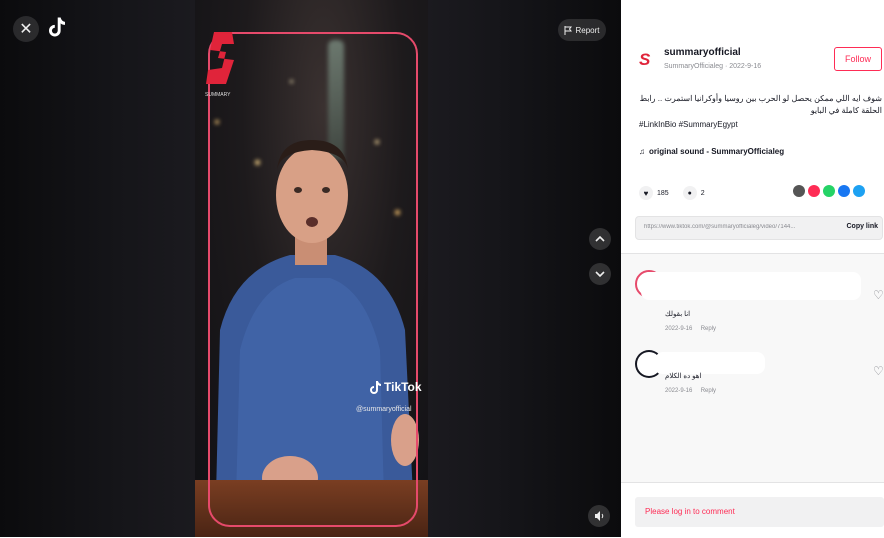 This screenshot has width=884, height=538. I want to click on logo-caption: SUMMARY, so click(218, 95).